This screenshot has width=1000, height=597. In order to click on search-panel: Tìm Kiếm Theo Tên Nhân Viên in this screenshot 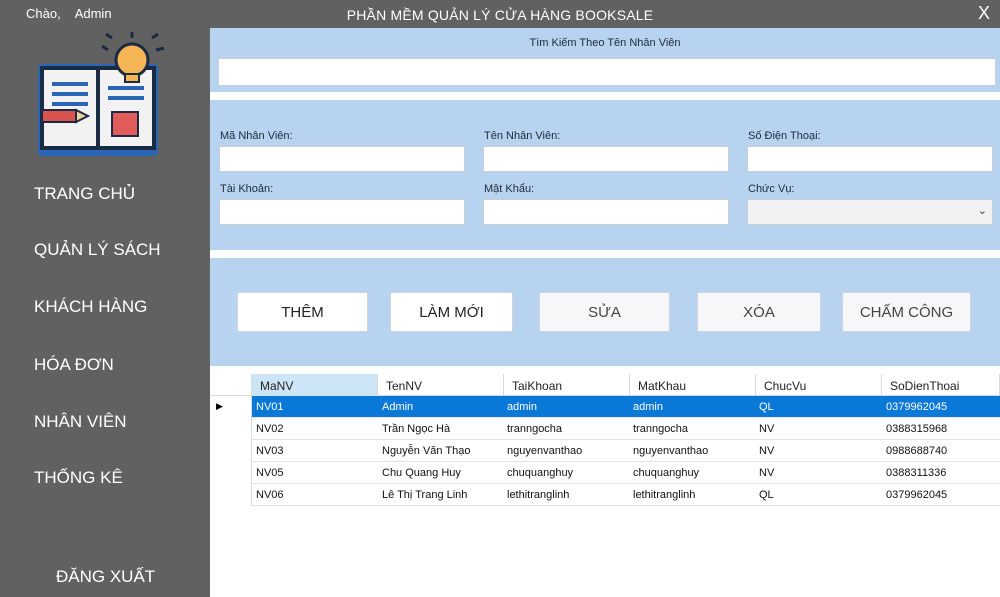, I will do `click(605, 60)`.